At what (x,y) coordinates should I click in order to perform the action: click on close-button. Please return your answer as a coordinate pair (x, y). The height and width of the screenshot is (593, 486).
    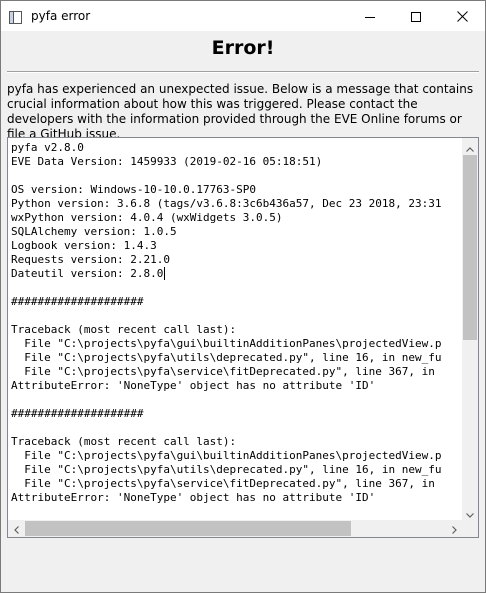
    Looking at the image, I should click on (462, 16).